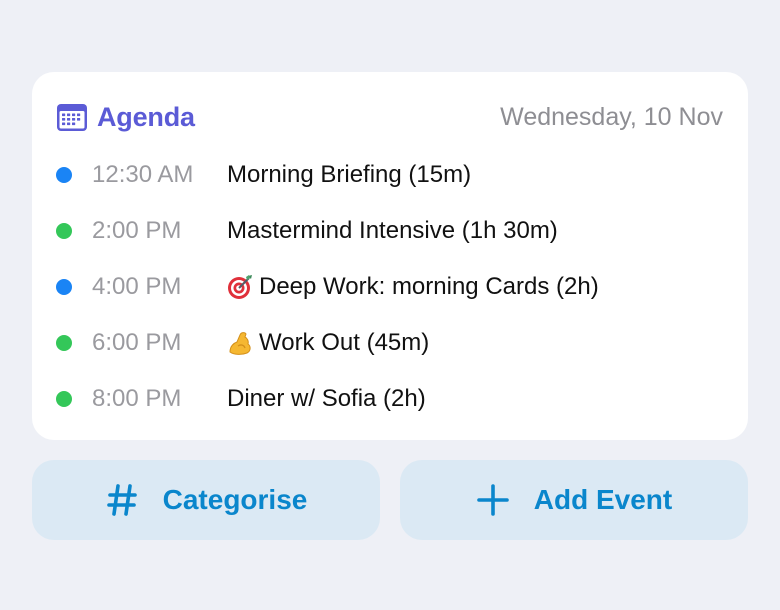  What do you see at coordinates (389, 117) in the screenshot?
I see `agenda-header: Agenda Wednesday, 10 Nov` at bounding box center [389, 117].